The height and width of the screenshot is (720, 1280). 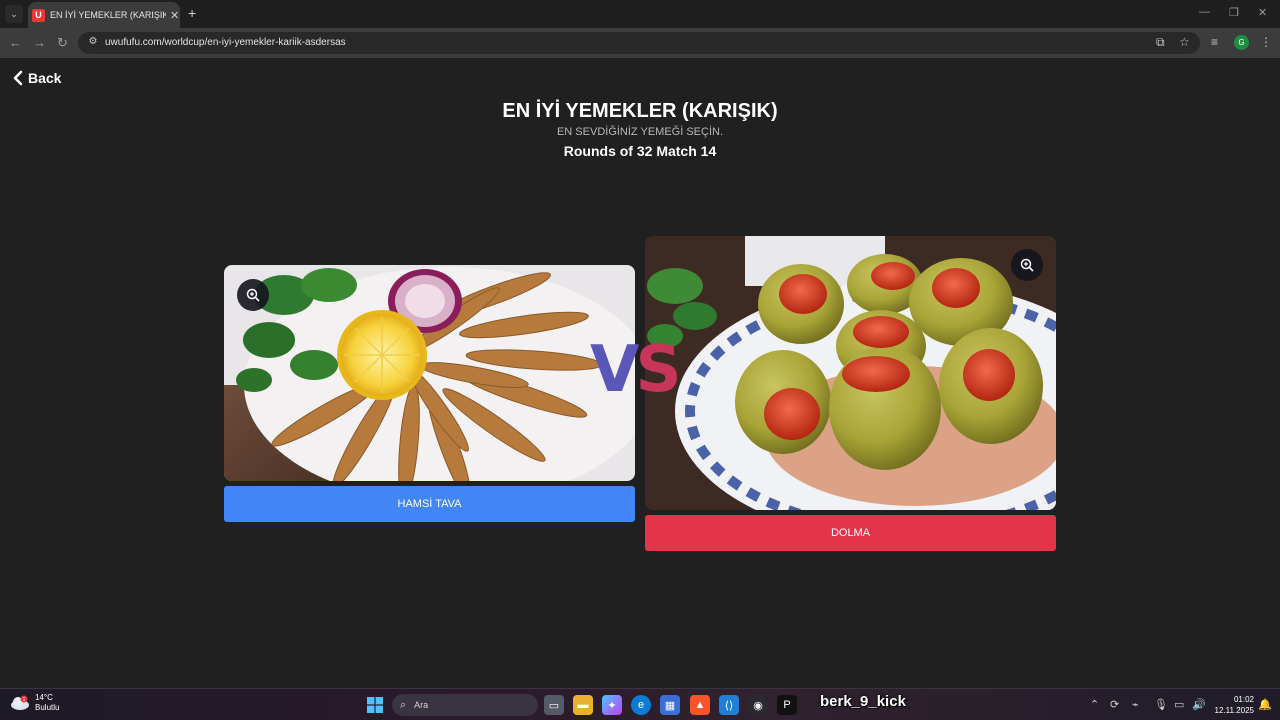 I want to click on versus-letter-v: V, so click(x=614, y=370).